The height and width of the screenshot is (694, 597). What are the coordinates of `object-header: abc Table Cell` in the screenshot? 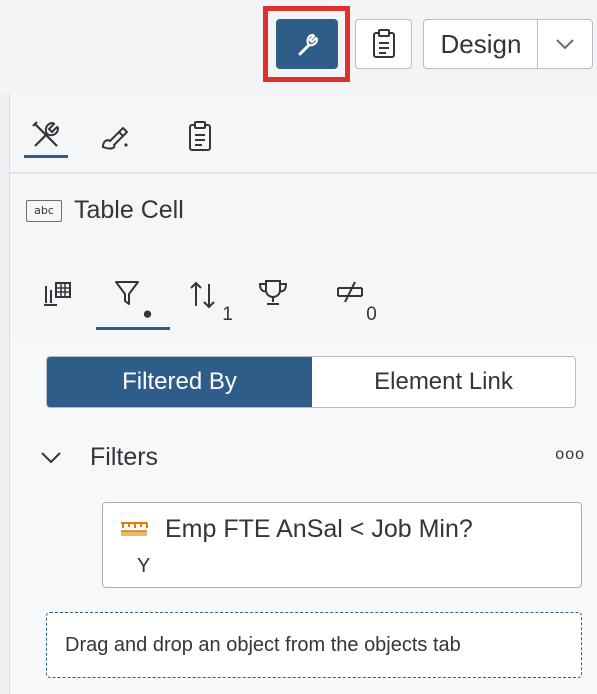 It's located at (105, 210).